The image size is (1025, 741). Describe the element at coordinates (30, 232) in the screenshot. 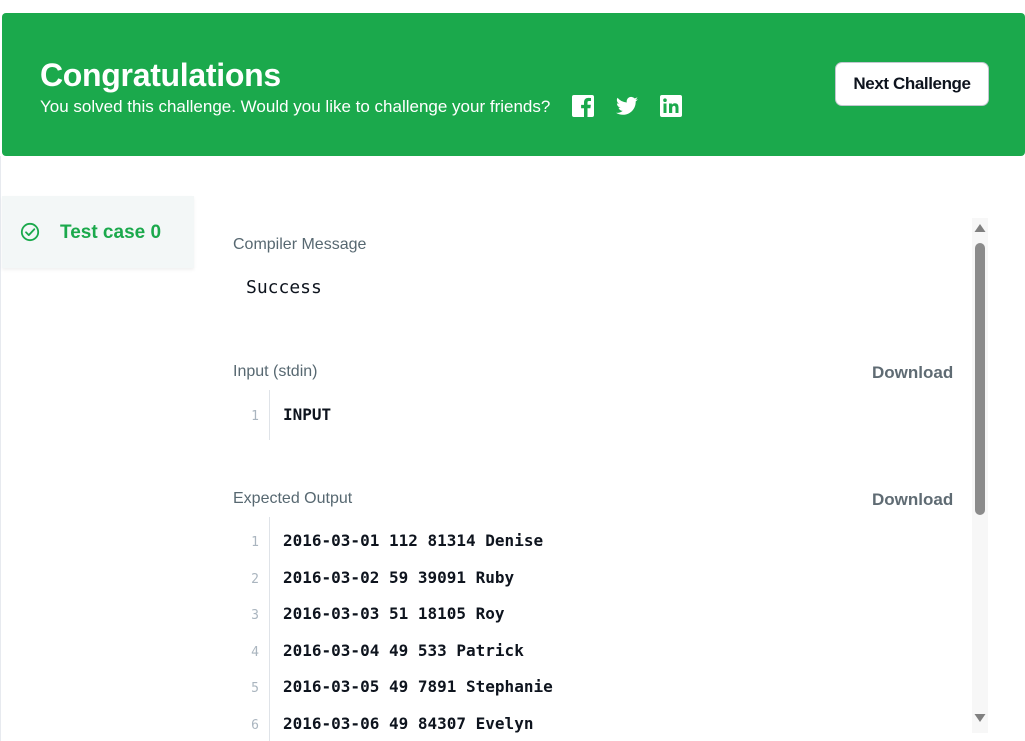

I see `check-circle-icon` at that location.